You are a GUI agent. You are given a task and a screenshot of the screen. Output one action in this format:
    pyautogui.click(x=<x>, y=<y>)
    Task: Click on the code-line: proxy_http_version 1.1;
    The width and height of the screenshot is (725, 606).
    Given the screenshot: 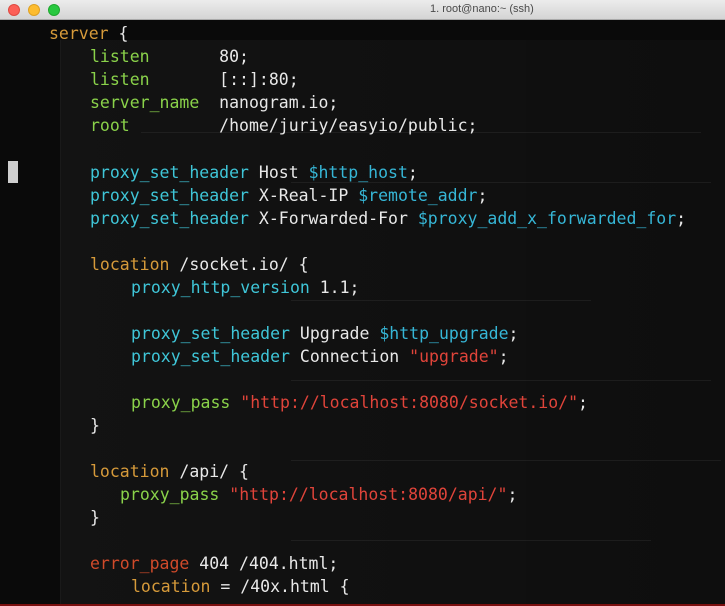 What is the action you would take?
    pyautogui.click(x=245, y=287)
    